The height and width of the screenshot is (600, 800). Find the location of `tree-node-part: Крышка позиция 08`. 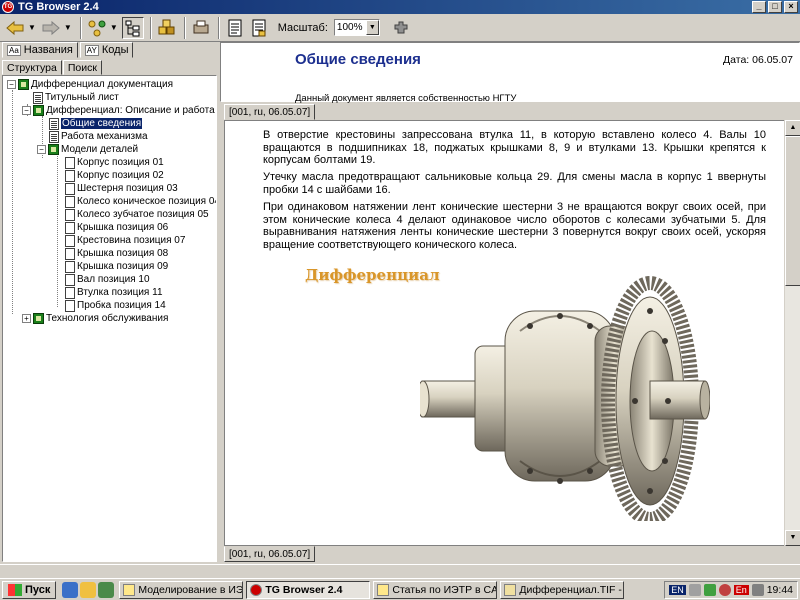

tree-node-part: Крышка позиция 08 is located at coordinates (116, 253).